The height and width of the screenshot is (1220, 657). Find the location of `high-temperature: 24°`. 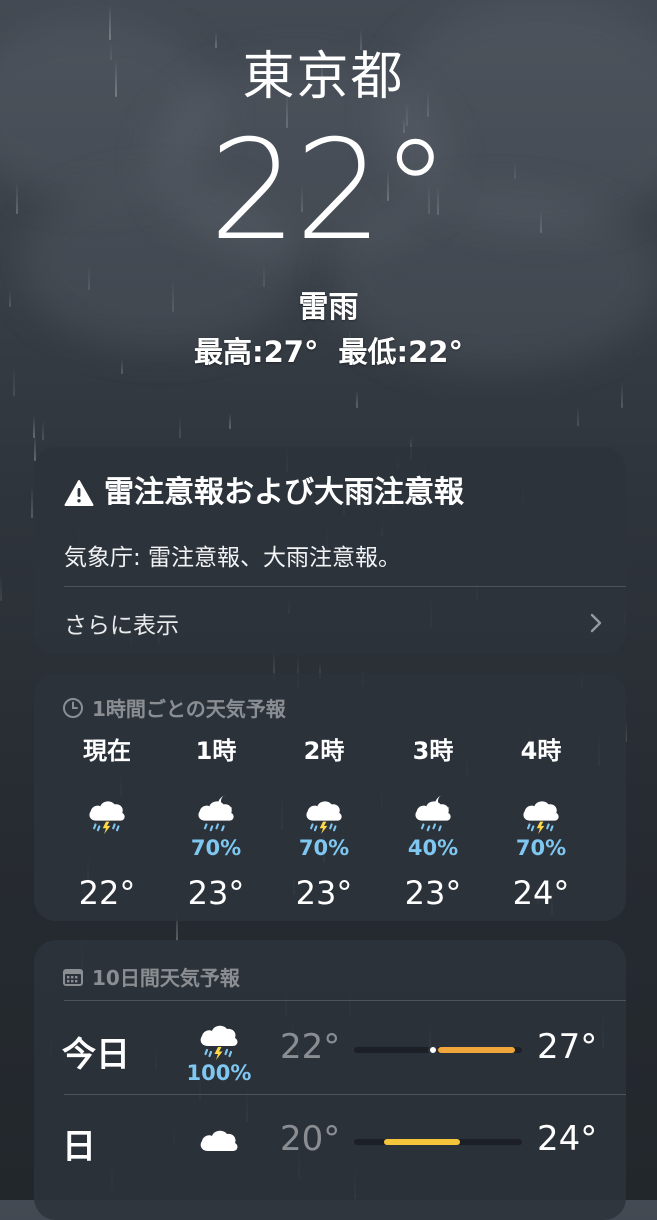

high-temperature: 24° is located at coordinates (567, 1139).